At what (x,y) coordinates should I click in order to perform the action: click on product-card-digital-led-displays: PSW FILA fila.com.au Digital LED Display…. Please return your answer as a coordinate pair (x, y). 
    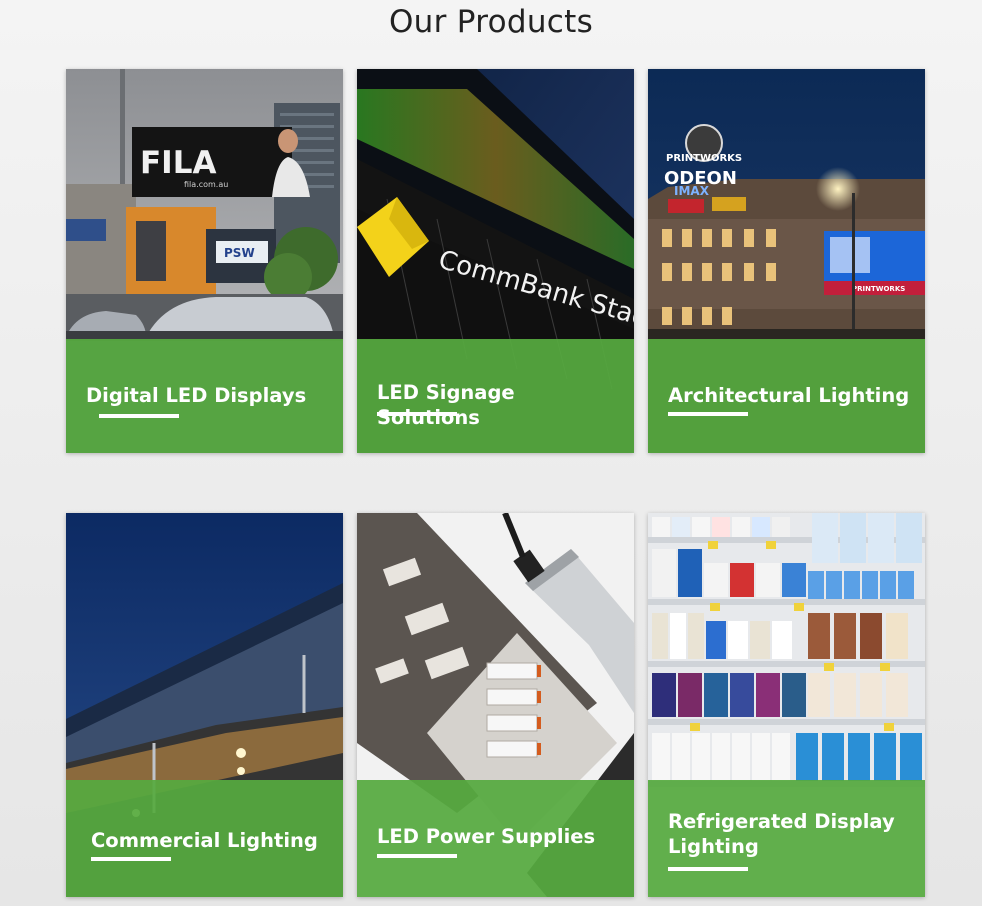
    Looking at the image, I should click on (204, 261).